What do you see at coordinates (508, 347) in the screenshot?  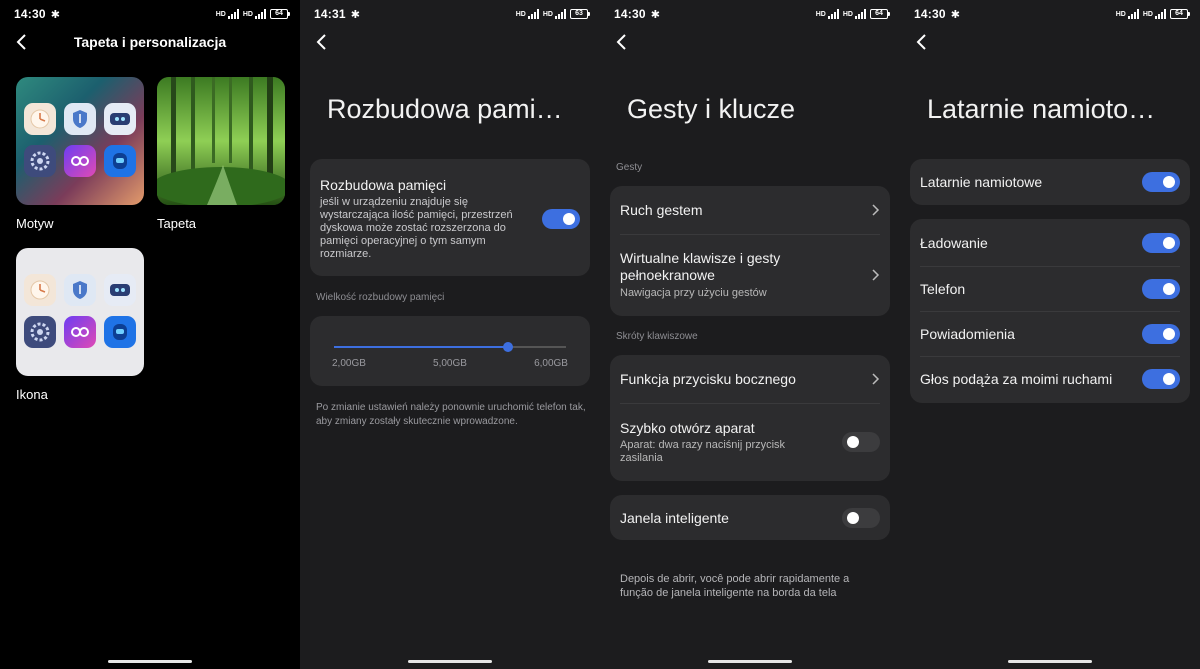 I see `slider-thumb` at bounding box center [508, 347].